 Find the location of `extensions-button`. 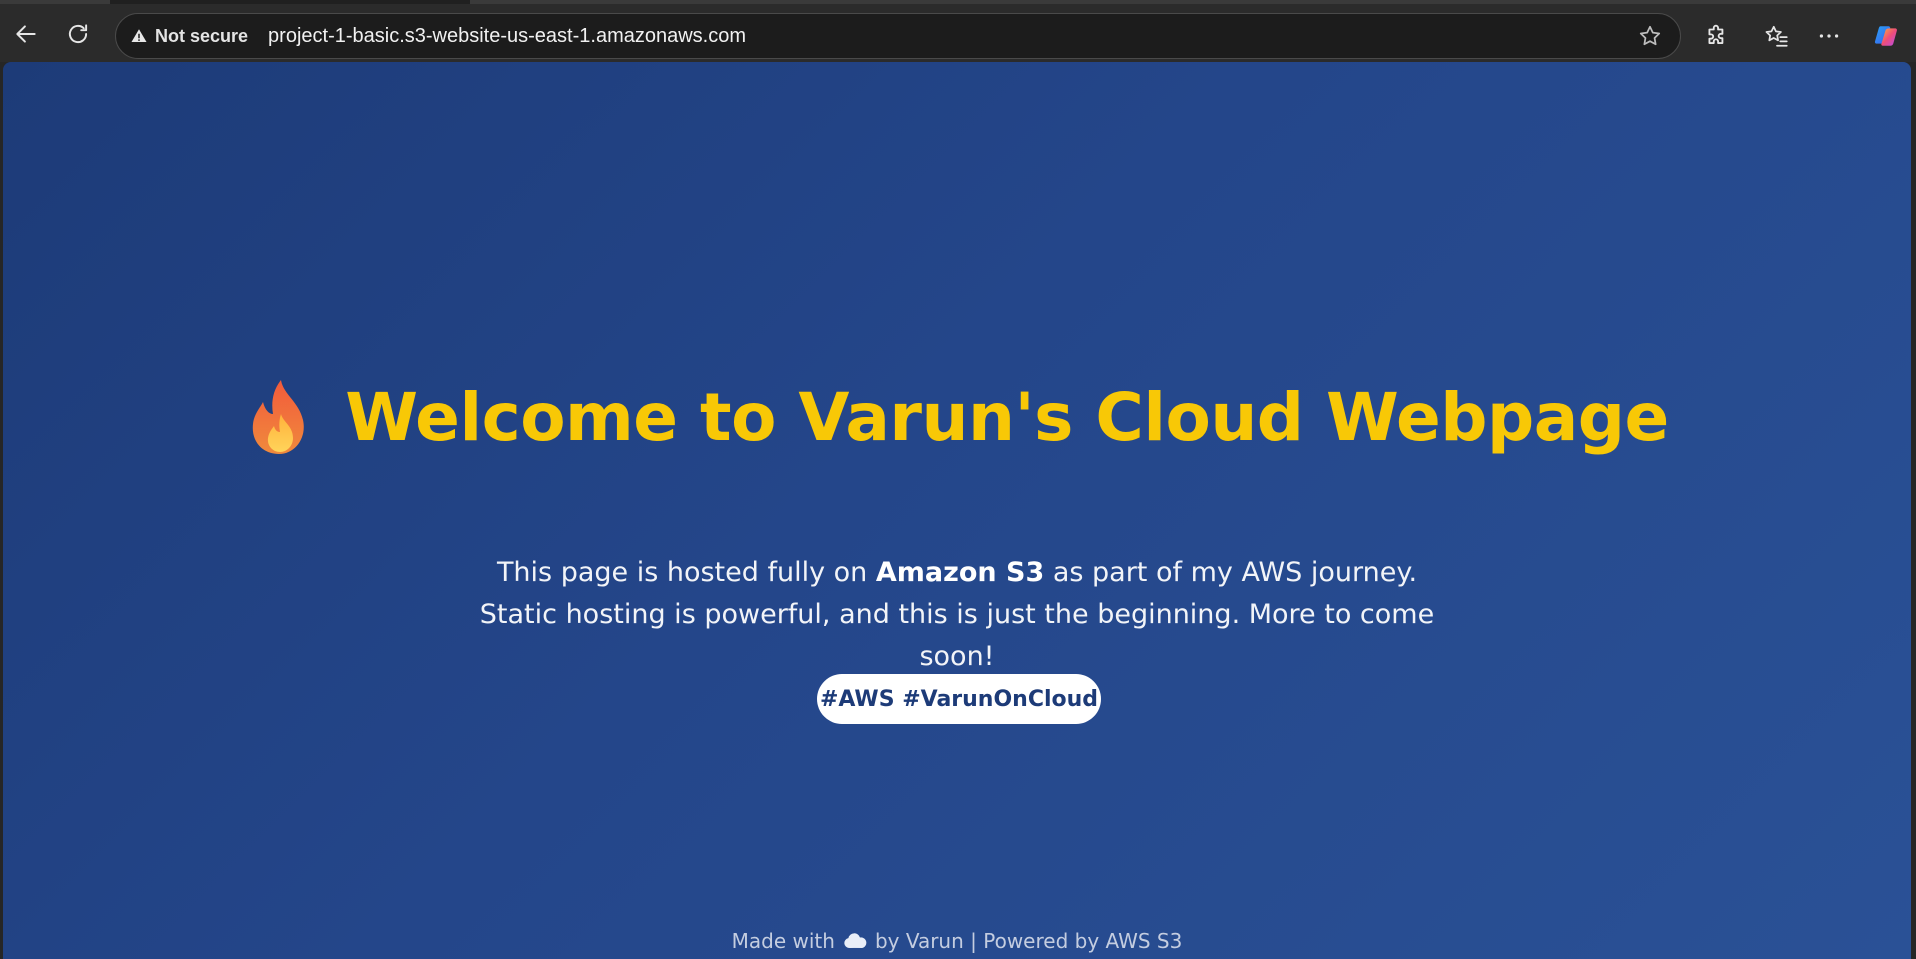

extensions-button is located at coordinates (1717, 36).